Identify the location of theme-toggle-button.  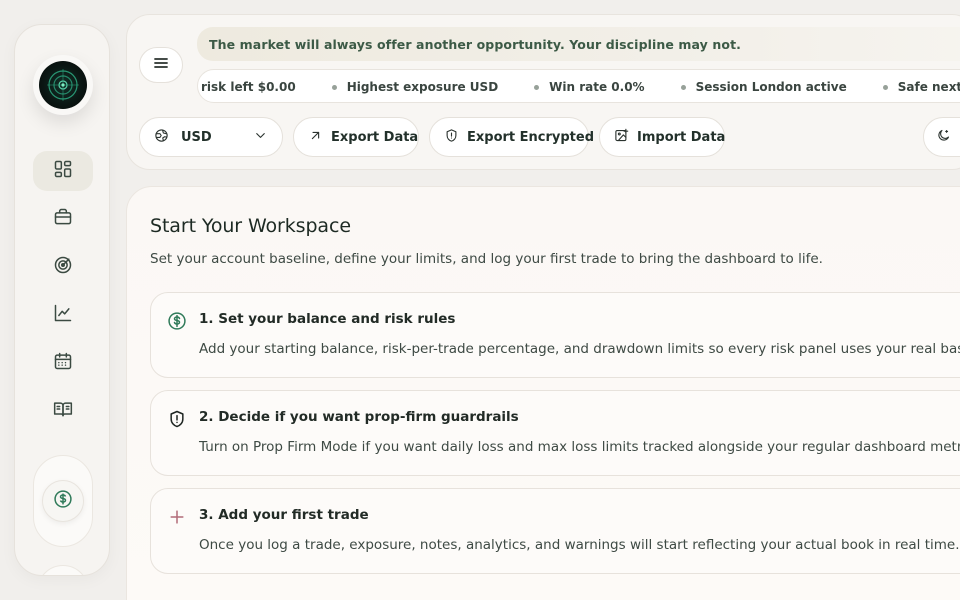
(941, 137).